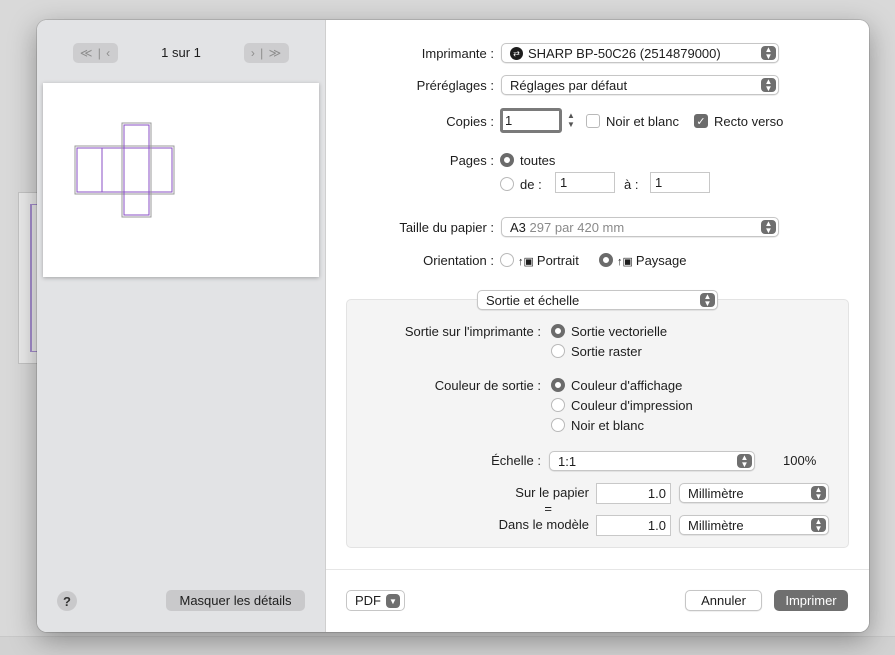 The height and width of the screenshot is (655, 895). Describe the element at coordinates (633, 493) in the screenshot. I see `paper-value-field: 1.0` at that location.